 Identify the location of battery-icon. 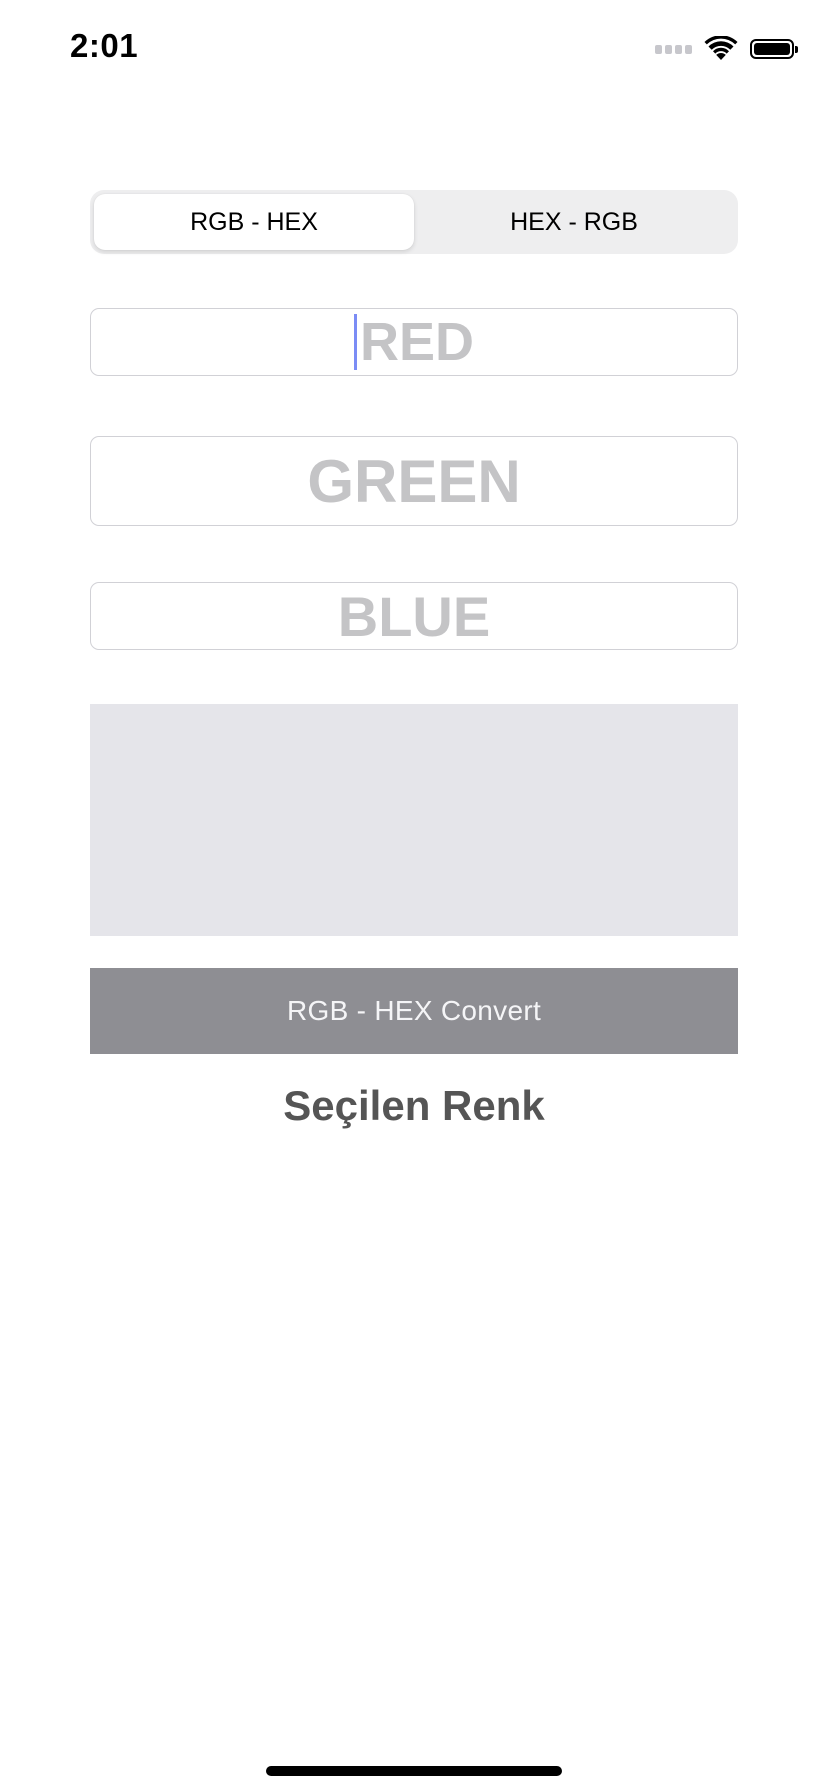
(774, 49).